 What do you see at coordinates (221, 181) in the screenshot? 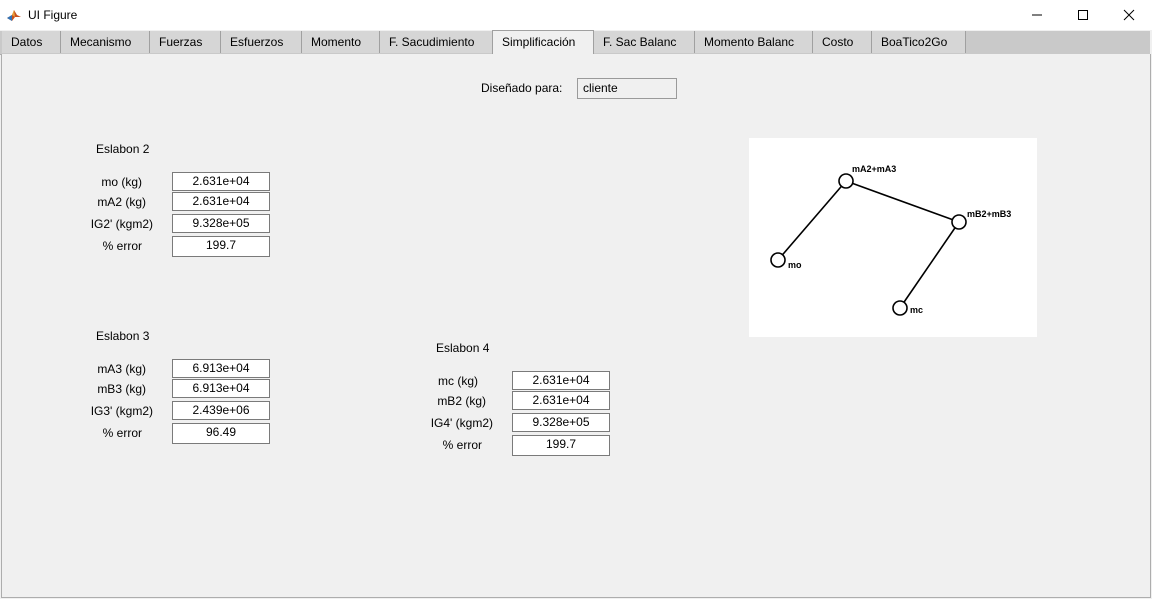
I see `link2-mo-field: 2.631e+04` at bounding box center [221, 181].